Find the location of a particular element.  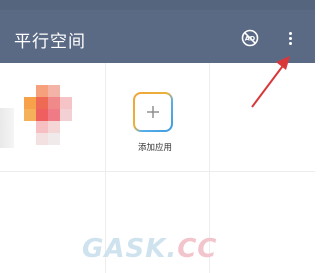

blurred-app-icon is located at coordinates (49, 117).